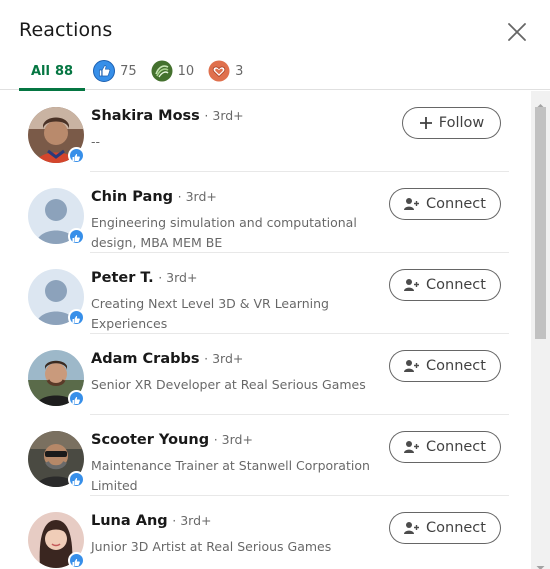 This screenshot has width=550, height=569. I want to click on close-icon, so click(517, 32).